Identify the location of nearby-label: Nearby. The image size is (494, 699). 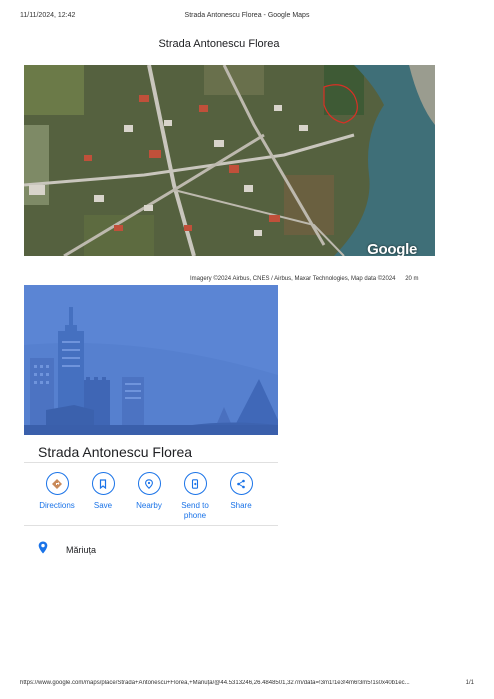
(149, 505).